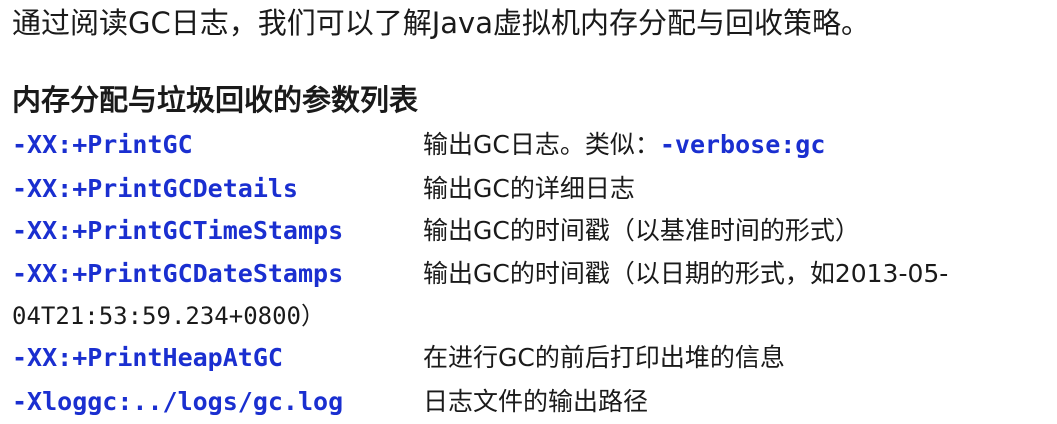 The image size is (1057, 424). Describe the element at coordinates (102, 144) in the screenshot. I see `option-name: -XX:+PrintGC` at that location.